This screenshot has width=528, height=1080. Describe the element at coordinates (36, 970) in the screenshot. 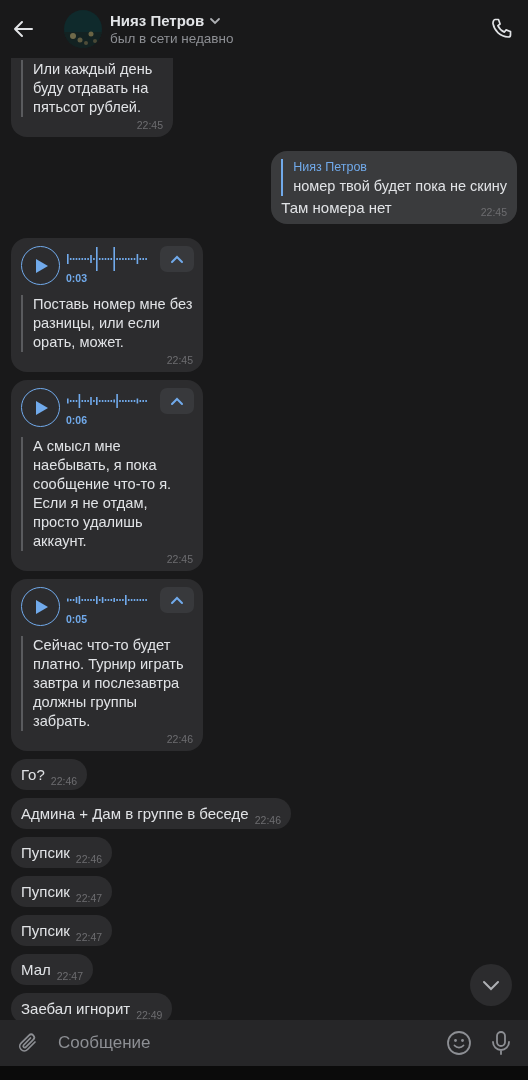

I see `message-text: Мал` at that location.